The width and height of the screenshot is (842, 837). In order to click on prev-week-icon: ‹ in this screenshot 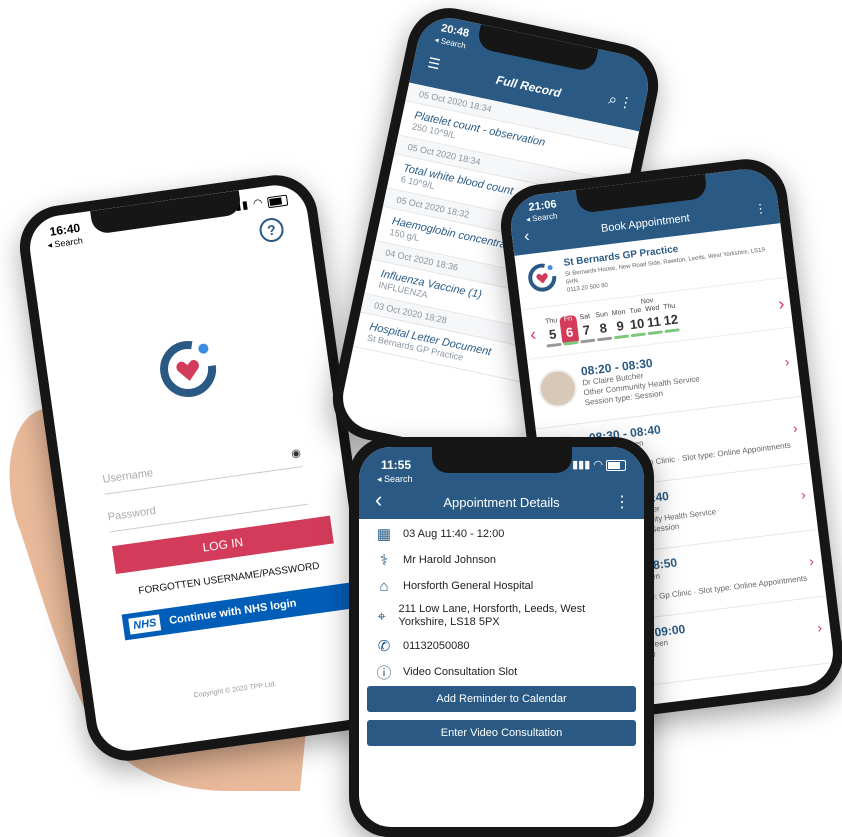, I will do `click(533, 335)`.